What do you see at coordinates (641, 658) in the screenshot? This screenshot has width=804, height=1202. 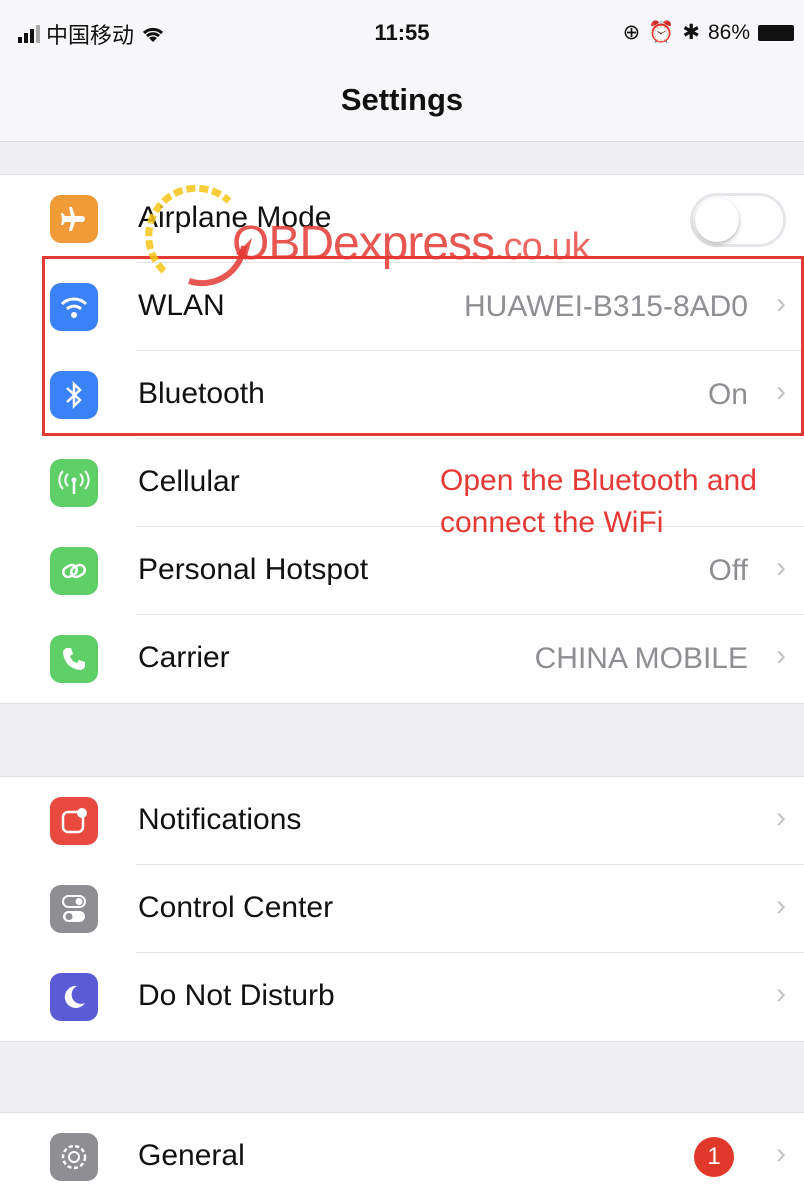 I see `row-value: CHINA MOBILE` at bounding box center [641, 658].